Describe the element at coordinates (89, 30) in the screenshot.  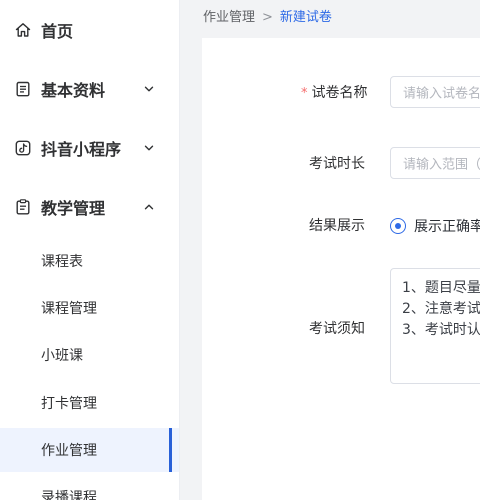
I see `sidebar-item-home: 首页` at that location.